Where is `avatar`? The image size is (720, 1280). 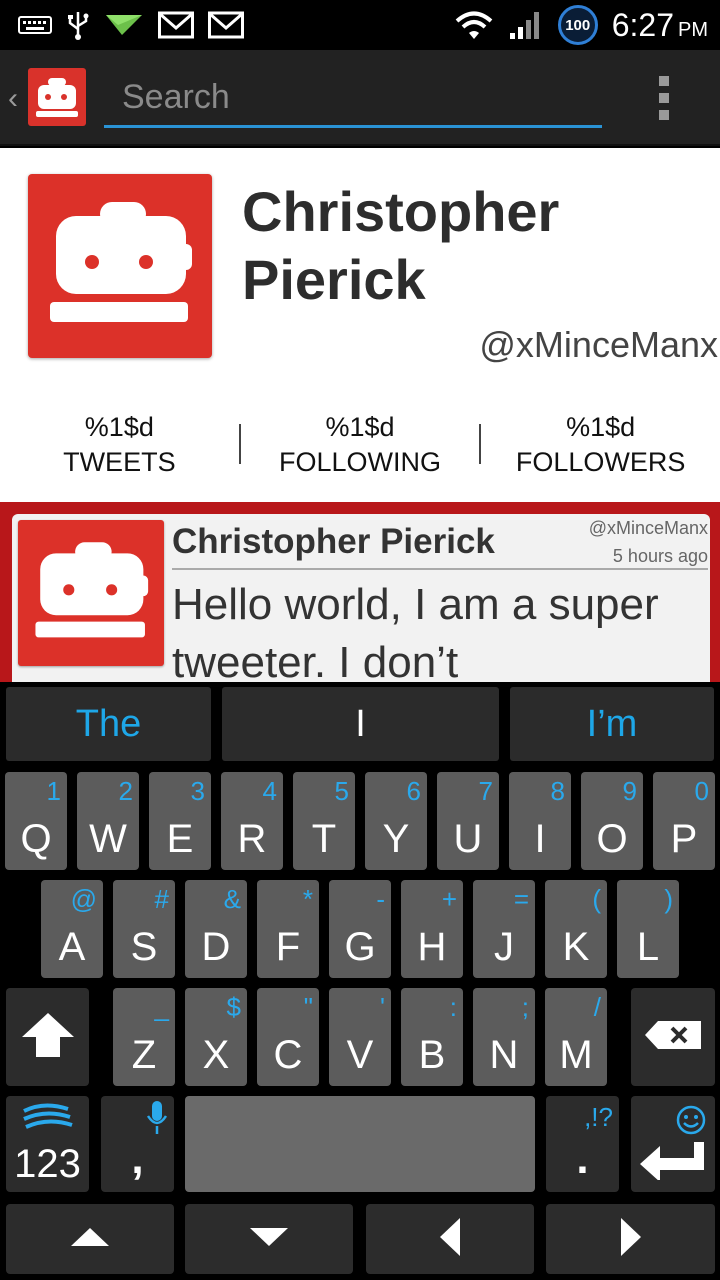 avatar is located at coordinates (120, 266).